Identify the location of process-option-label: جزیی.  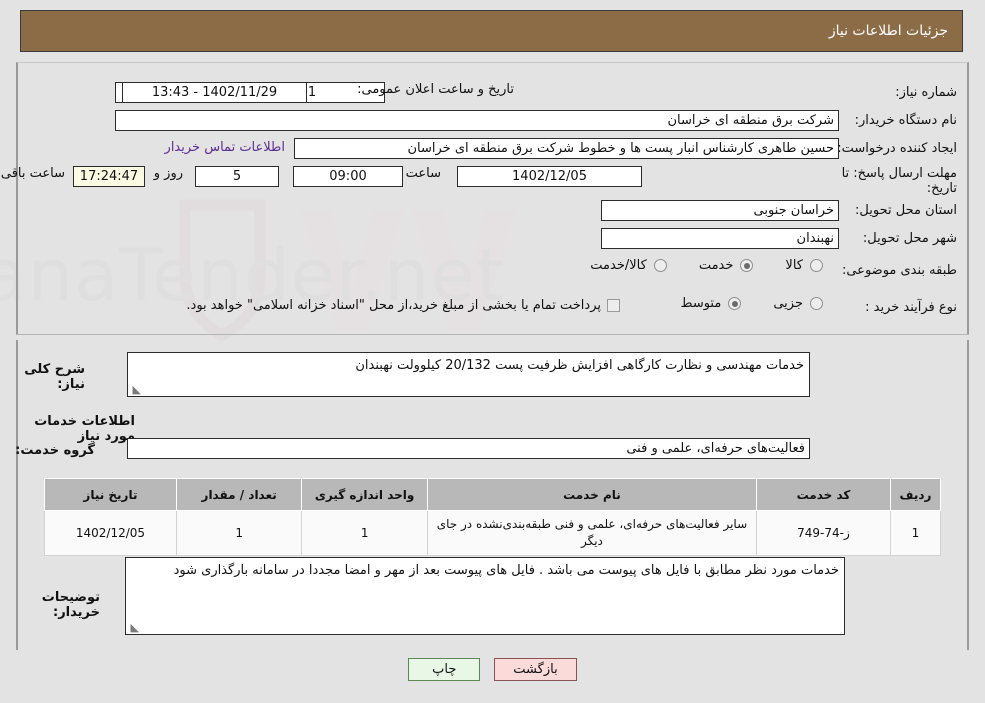
(788, 303).